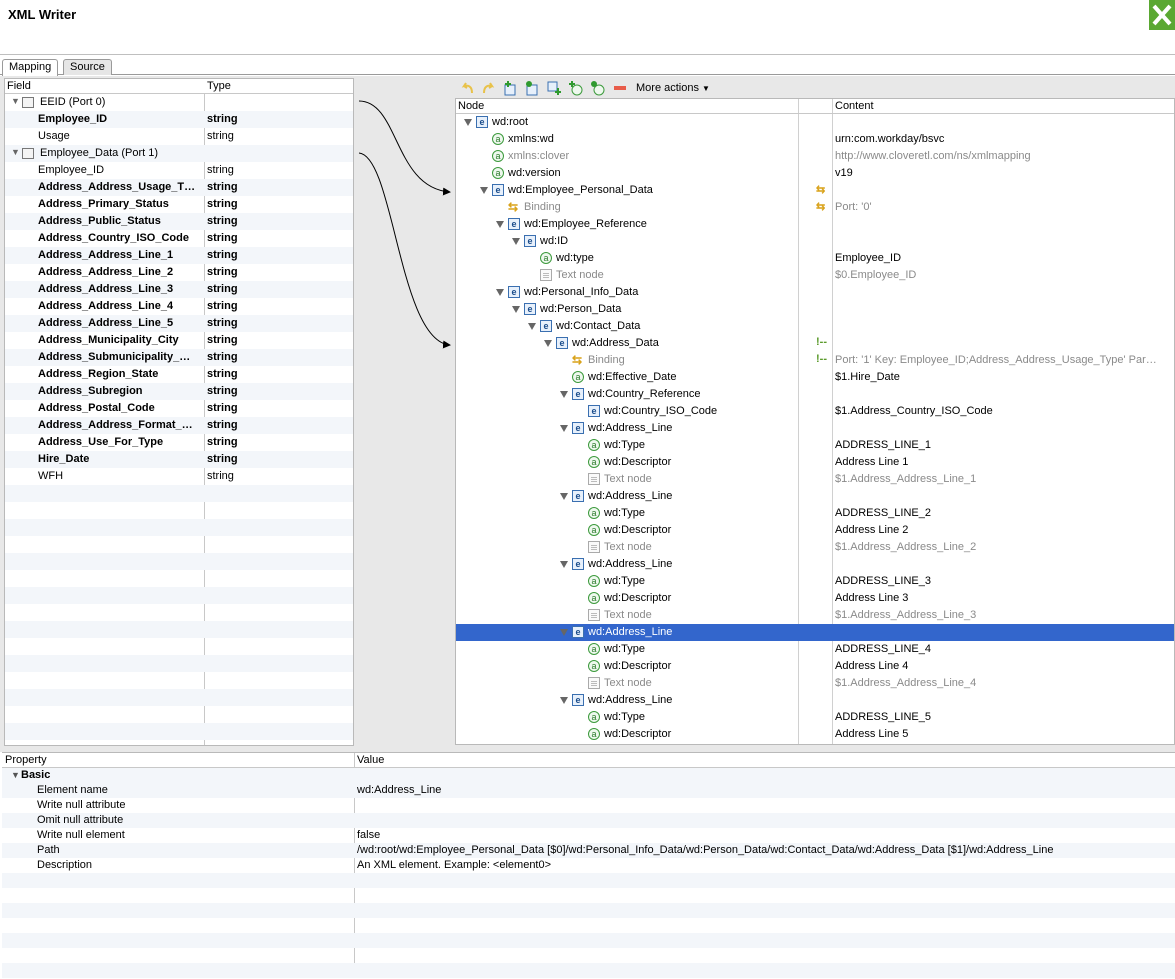 The width and height of the screenshot is (1175, 979). Describe the element at coordinates (815, 547) in the screenshot. I see `tree-node: Text node $1.Address_Address_Line_2` at that location.